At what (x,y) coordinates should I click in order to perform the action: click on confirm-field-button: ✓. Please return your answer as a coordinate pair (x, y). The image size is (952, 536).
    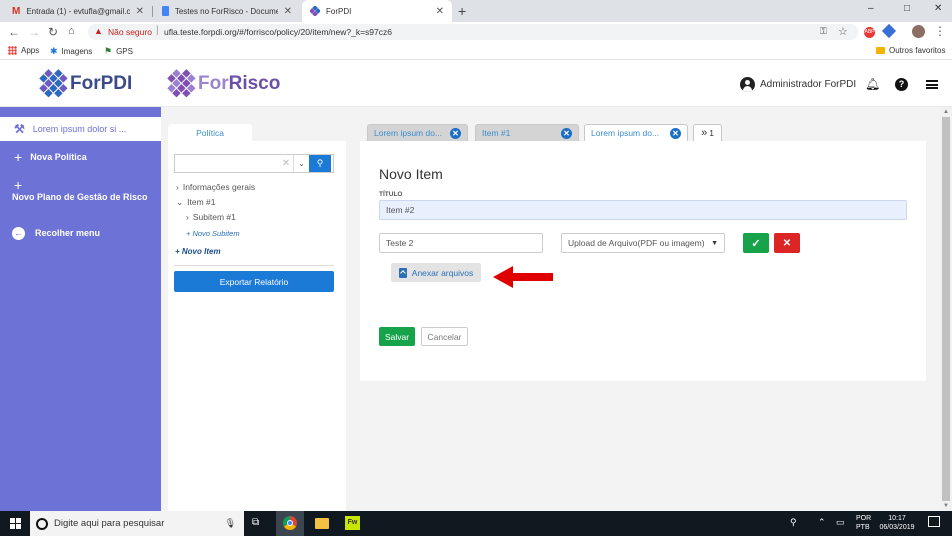
    Looking at the image, I should click on (756, 243).